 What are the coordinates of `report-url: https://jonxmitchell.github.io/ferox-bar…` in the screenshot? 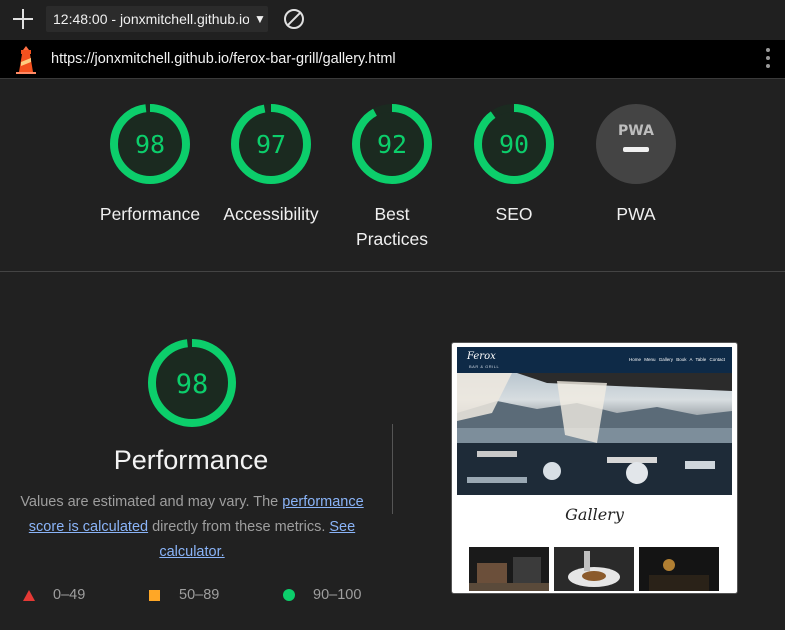 It's located at (223, 59).